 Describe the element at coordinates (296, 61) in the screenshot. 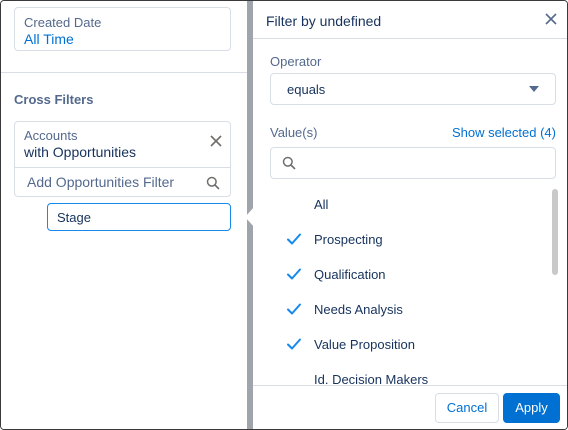

I see `operator-label: Operator` at that location.